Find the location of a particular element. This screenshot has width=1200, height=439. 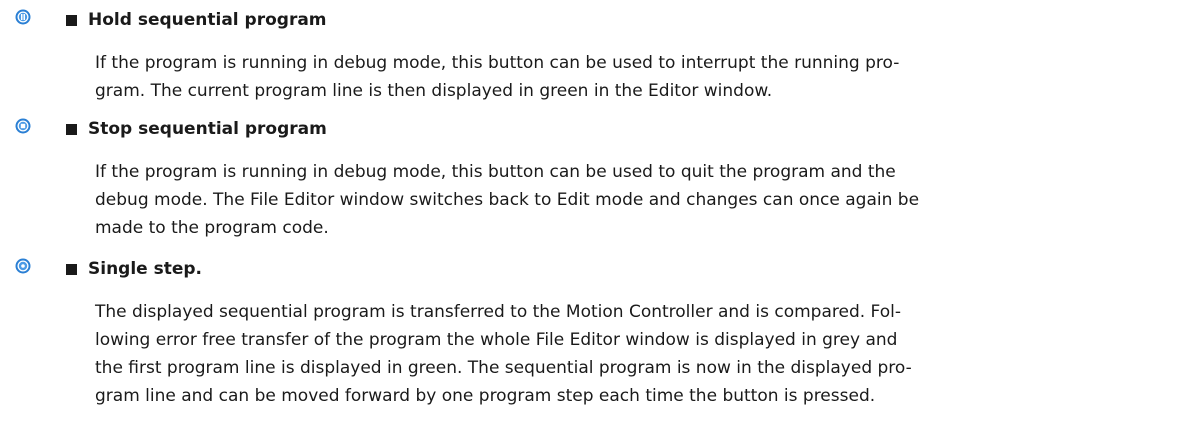

section-title: Stop sequential program is located at coordinates (207, 129).